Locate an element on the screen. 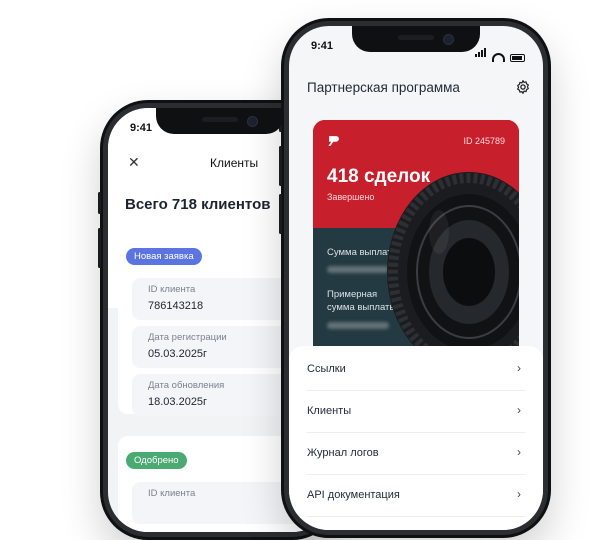 The width and height of the screenshot is (604, 540). menu-item-label: Клиенты is located at coordinates (329, 411).